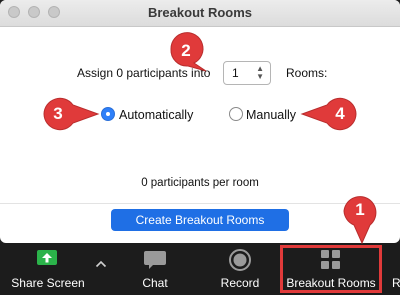 This screenshot has height=295, width=400. Describe the element at coordinates (47, 257) in the screenshot. I see `share-screen-icon` at that location.